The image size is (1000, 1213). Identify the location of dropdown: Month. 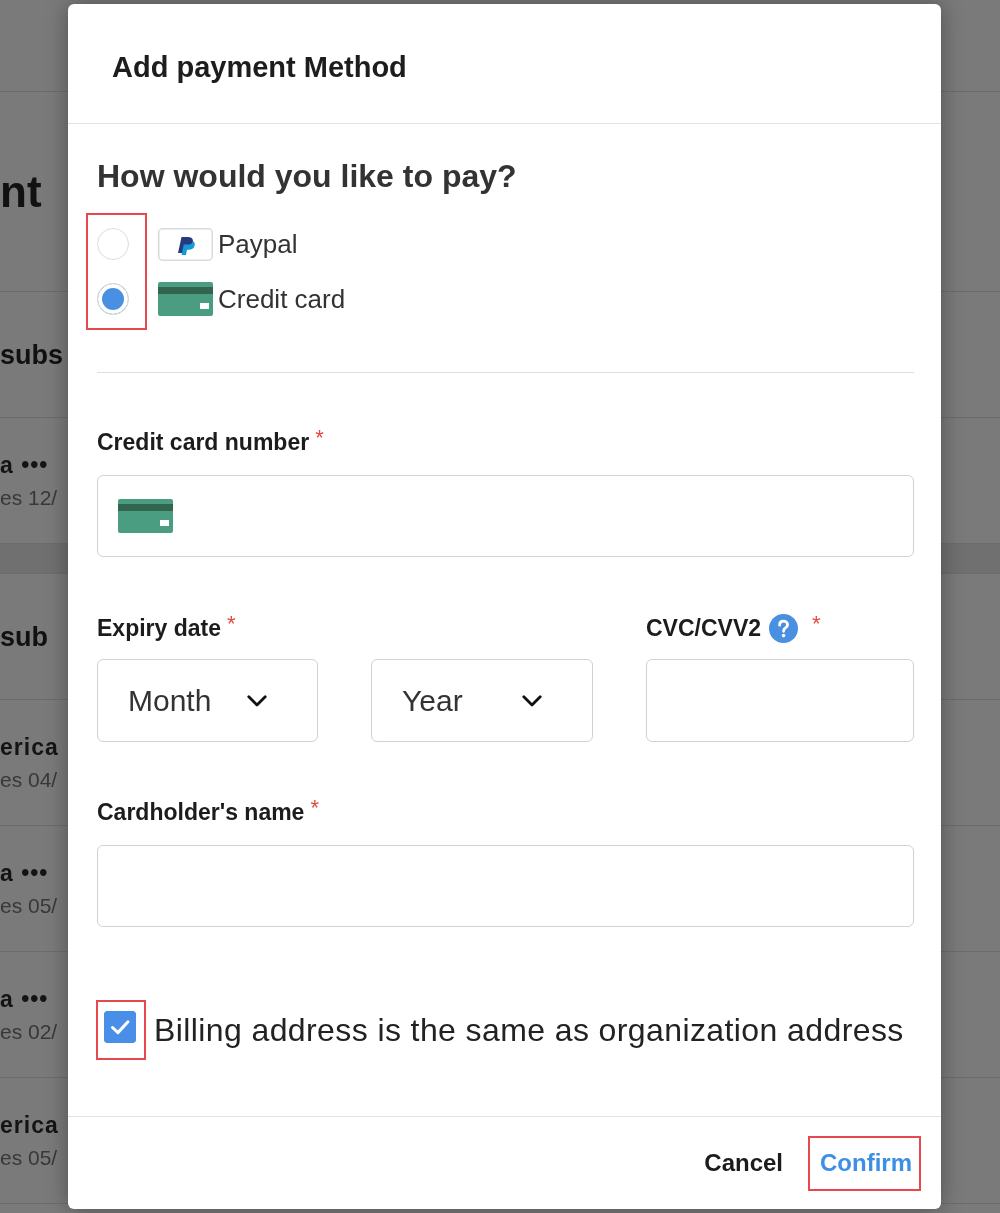
(207, 700).